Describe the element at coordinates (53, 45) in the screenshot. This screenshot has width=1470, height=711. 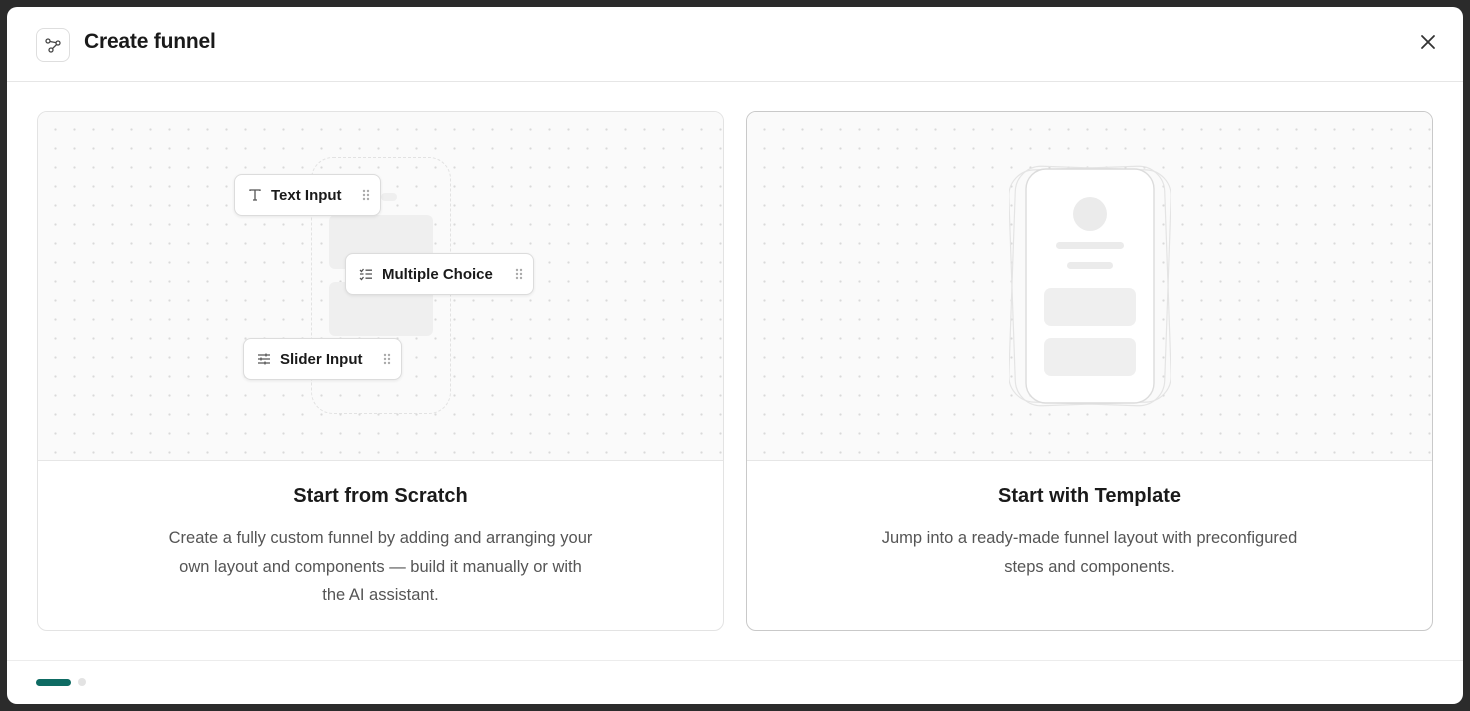
I see `funnel-nodes-icon` at that location.